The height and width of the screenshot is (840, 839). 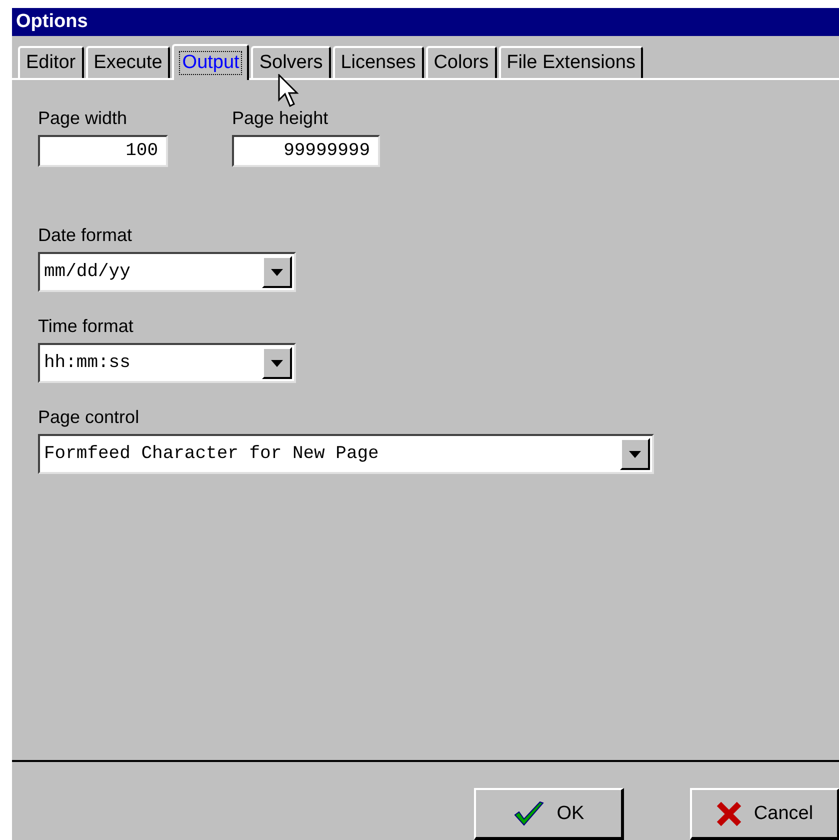 What do you see at coordinates (461, 62) in the screenshot?
I see `tab: Colors` at bounding box center [461, 62].